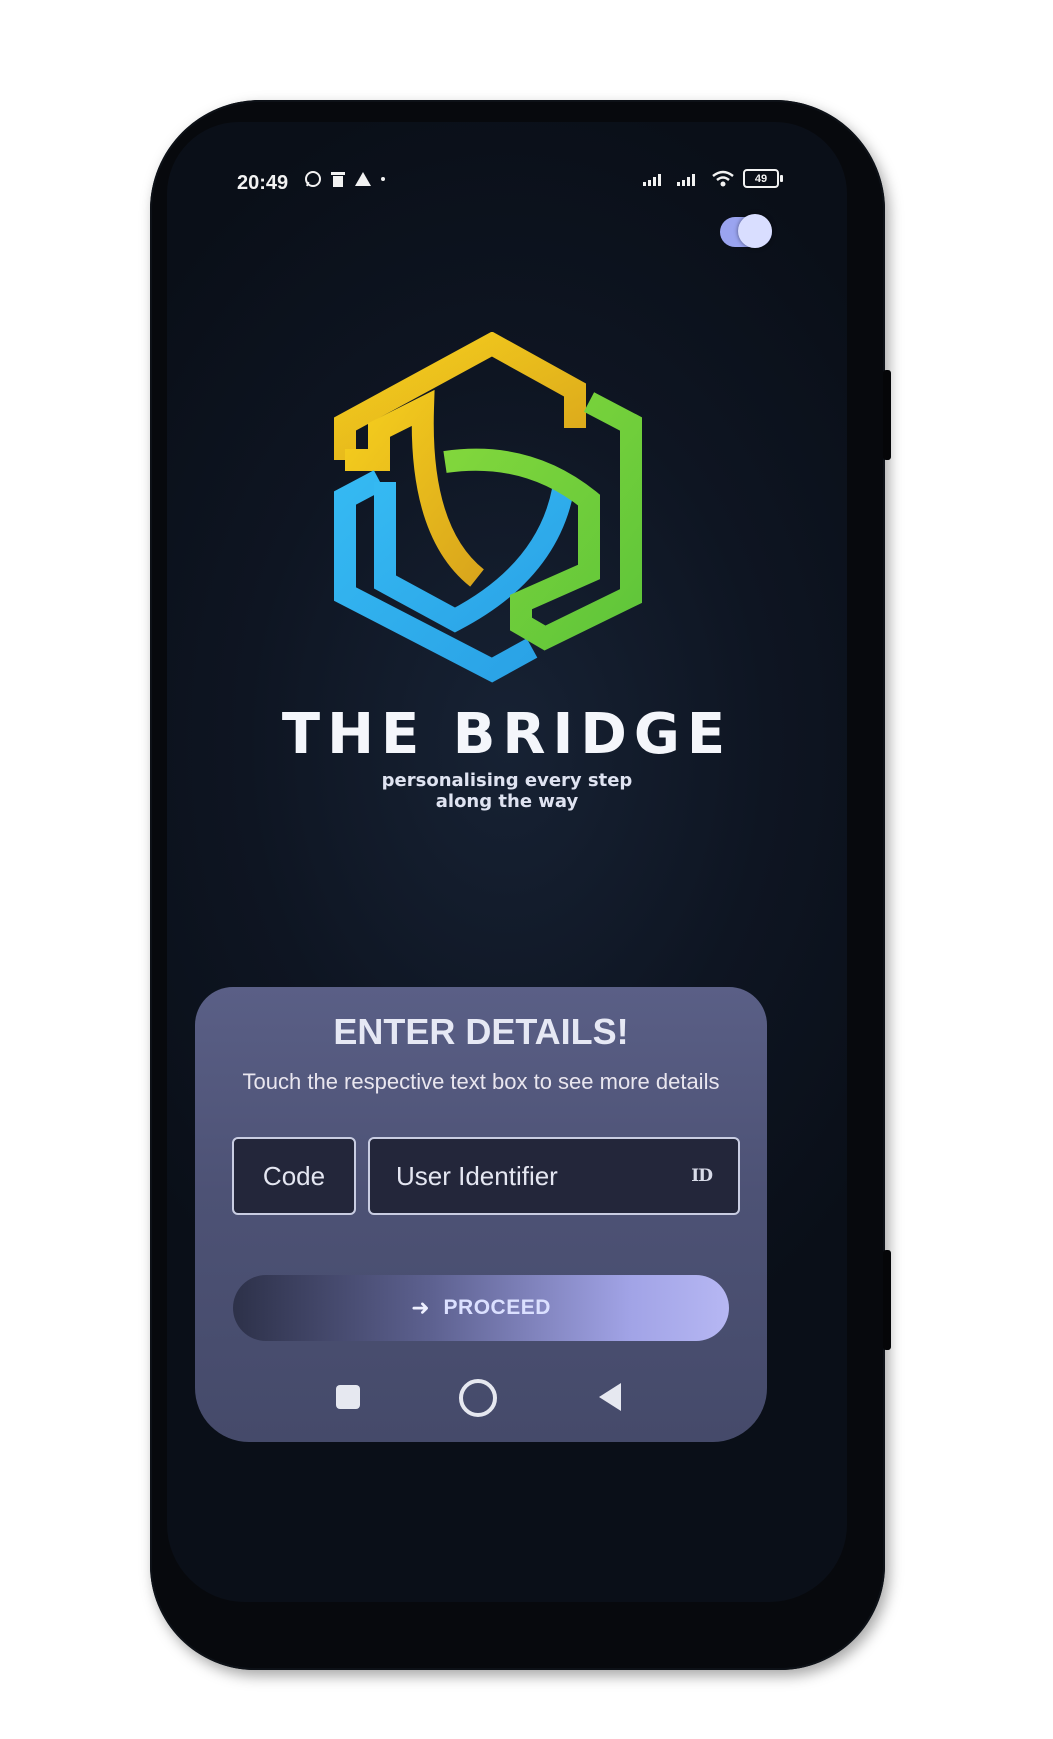 This screenshot has height=1739, width=1053. What do you see at coordinates (348, 1397) in the screenshot?
I see `recents-icon` at bounding box center [348, 1397].